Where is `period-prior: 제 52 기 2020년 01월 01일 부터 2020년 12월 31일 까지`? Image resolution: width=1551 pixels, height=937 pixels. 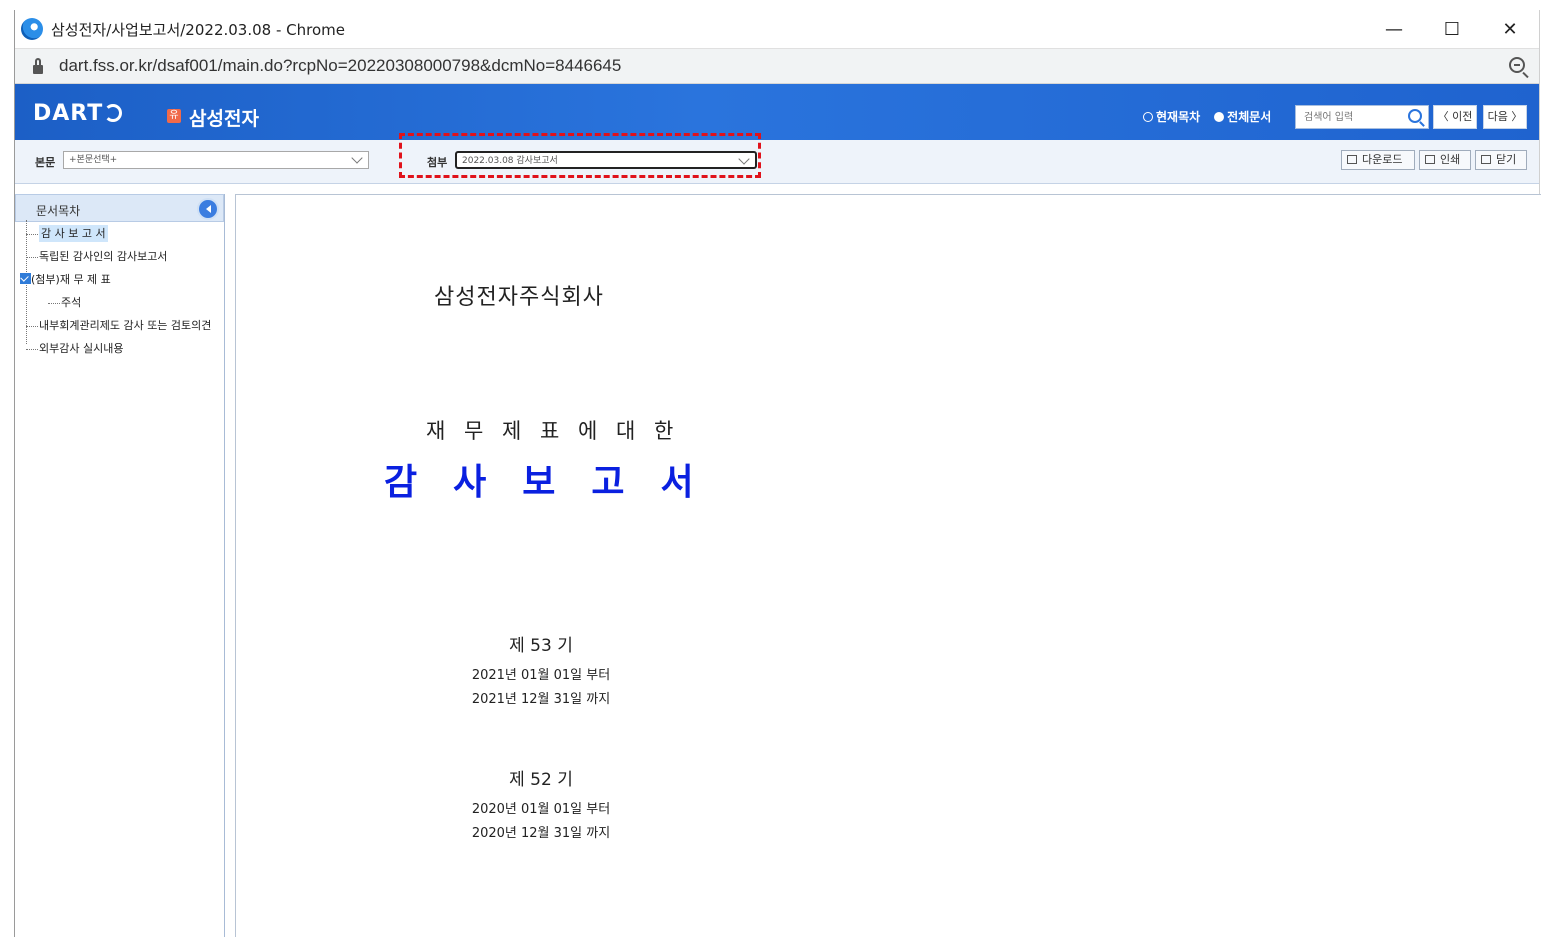 period-prior: 제 52 기 2020년 01월 01일 부터 2020년 12월 31일 까지 is located at coordinates (541, 805).